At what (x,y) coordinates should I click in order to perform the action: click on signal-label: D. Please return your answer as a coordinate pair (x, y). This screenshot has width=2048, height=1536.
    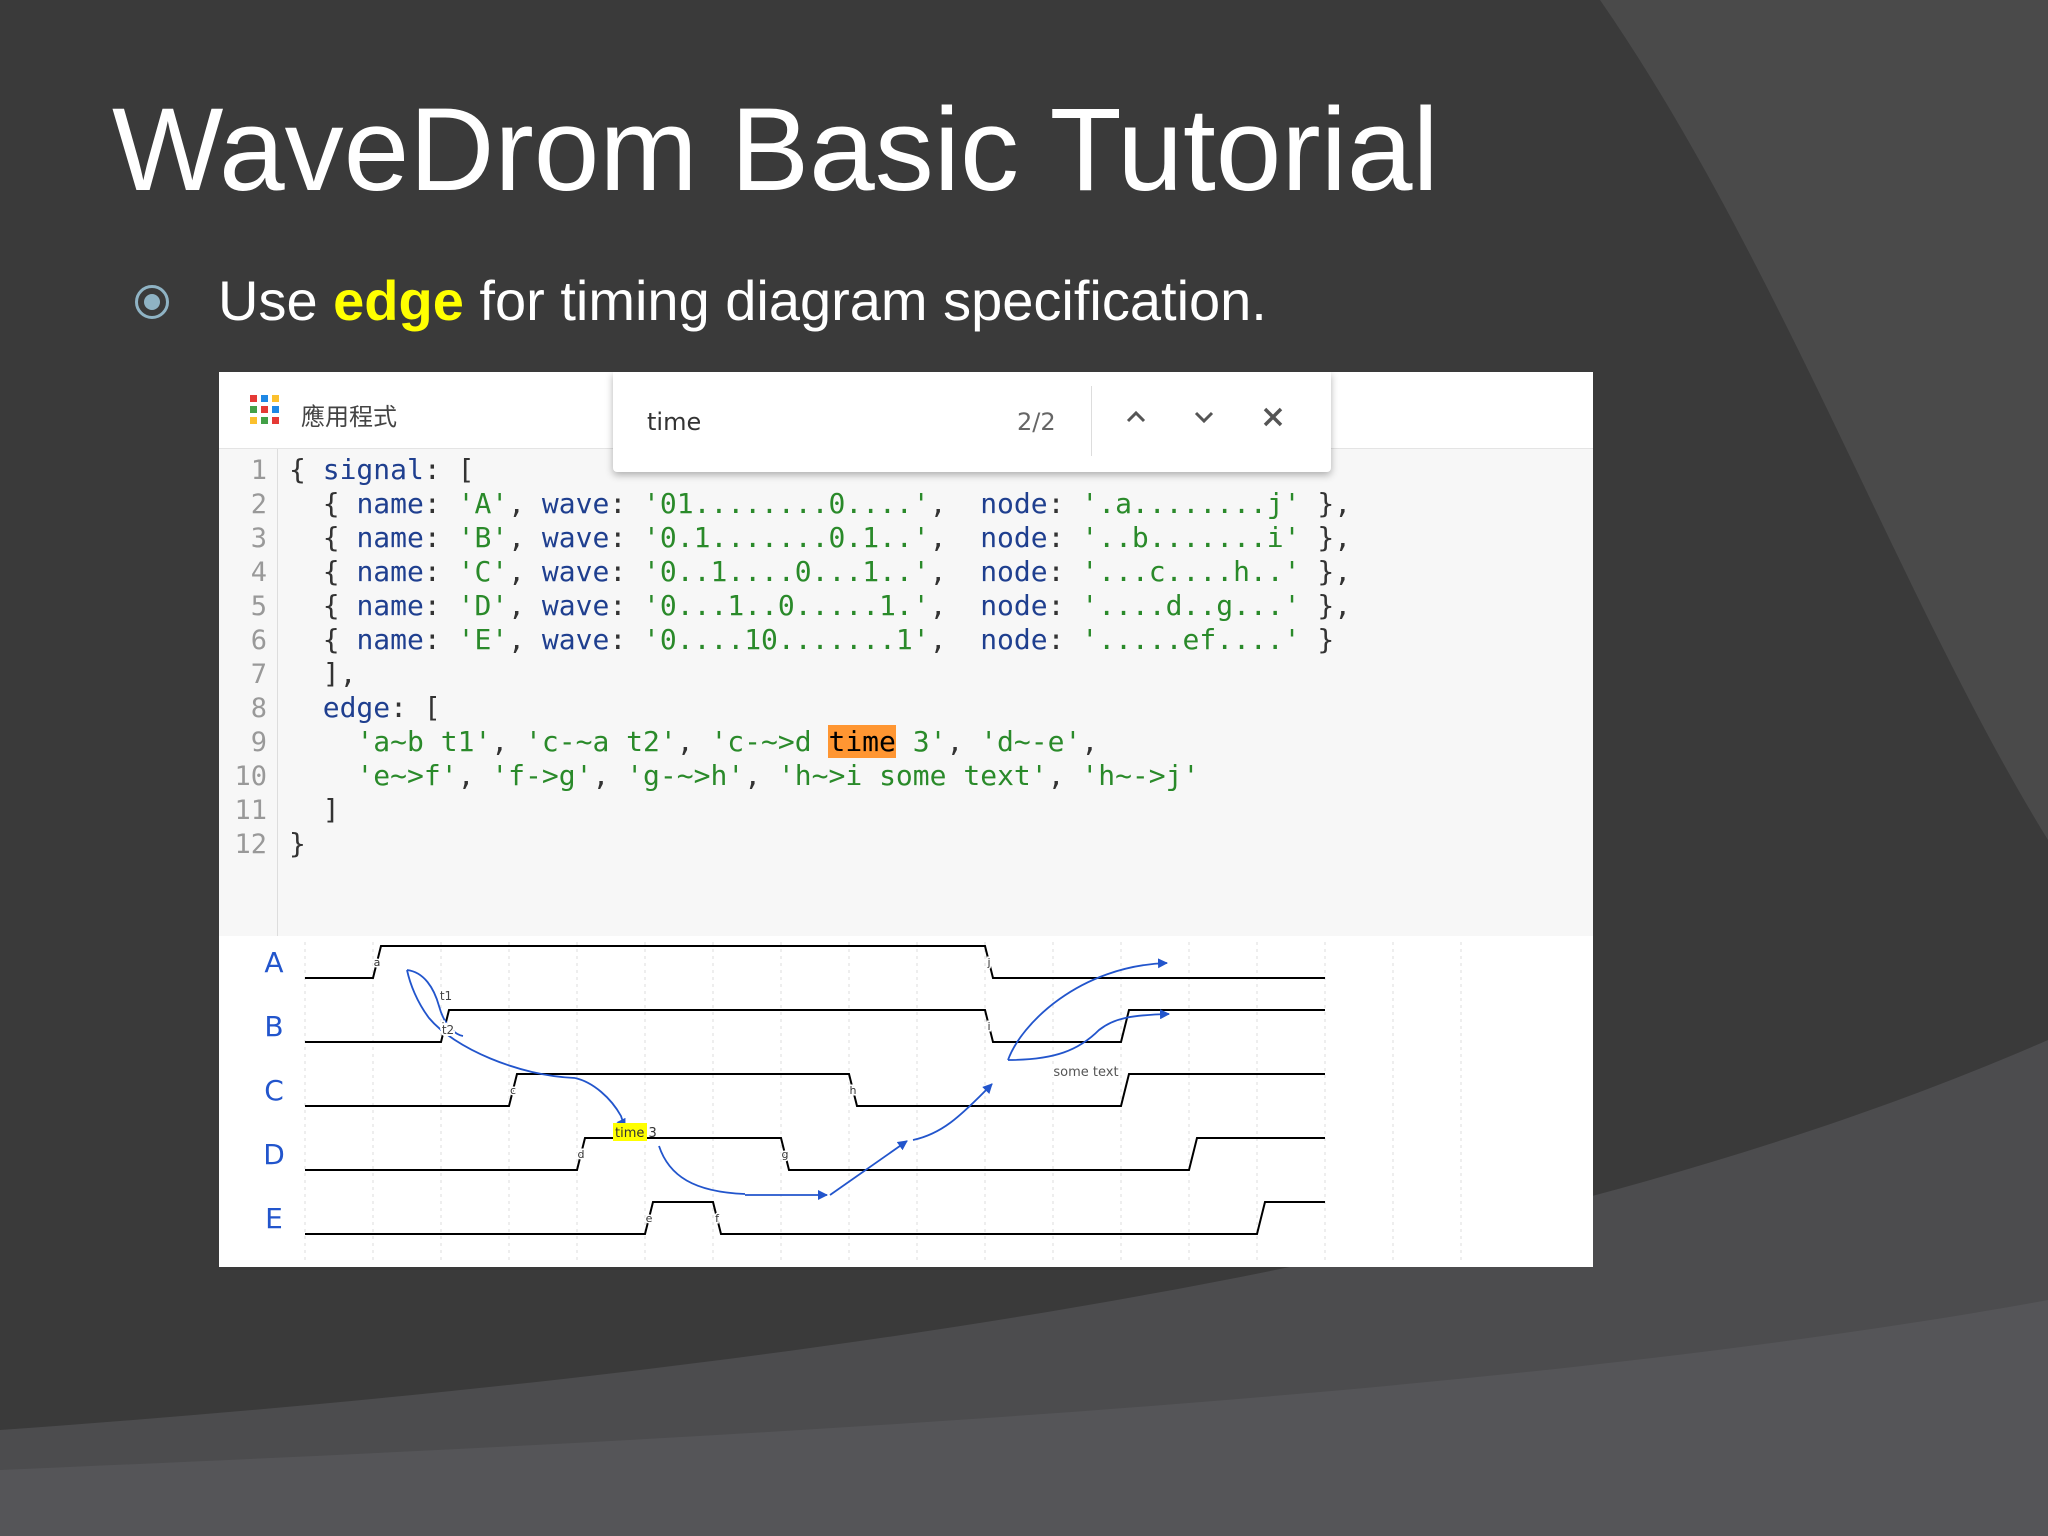
    Looking at the image, I should click on (274, 1154).